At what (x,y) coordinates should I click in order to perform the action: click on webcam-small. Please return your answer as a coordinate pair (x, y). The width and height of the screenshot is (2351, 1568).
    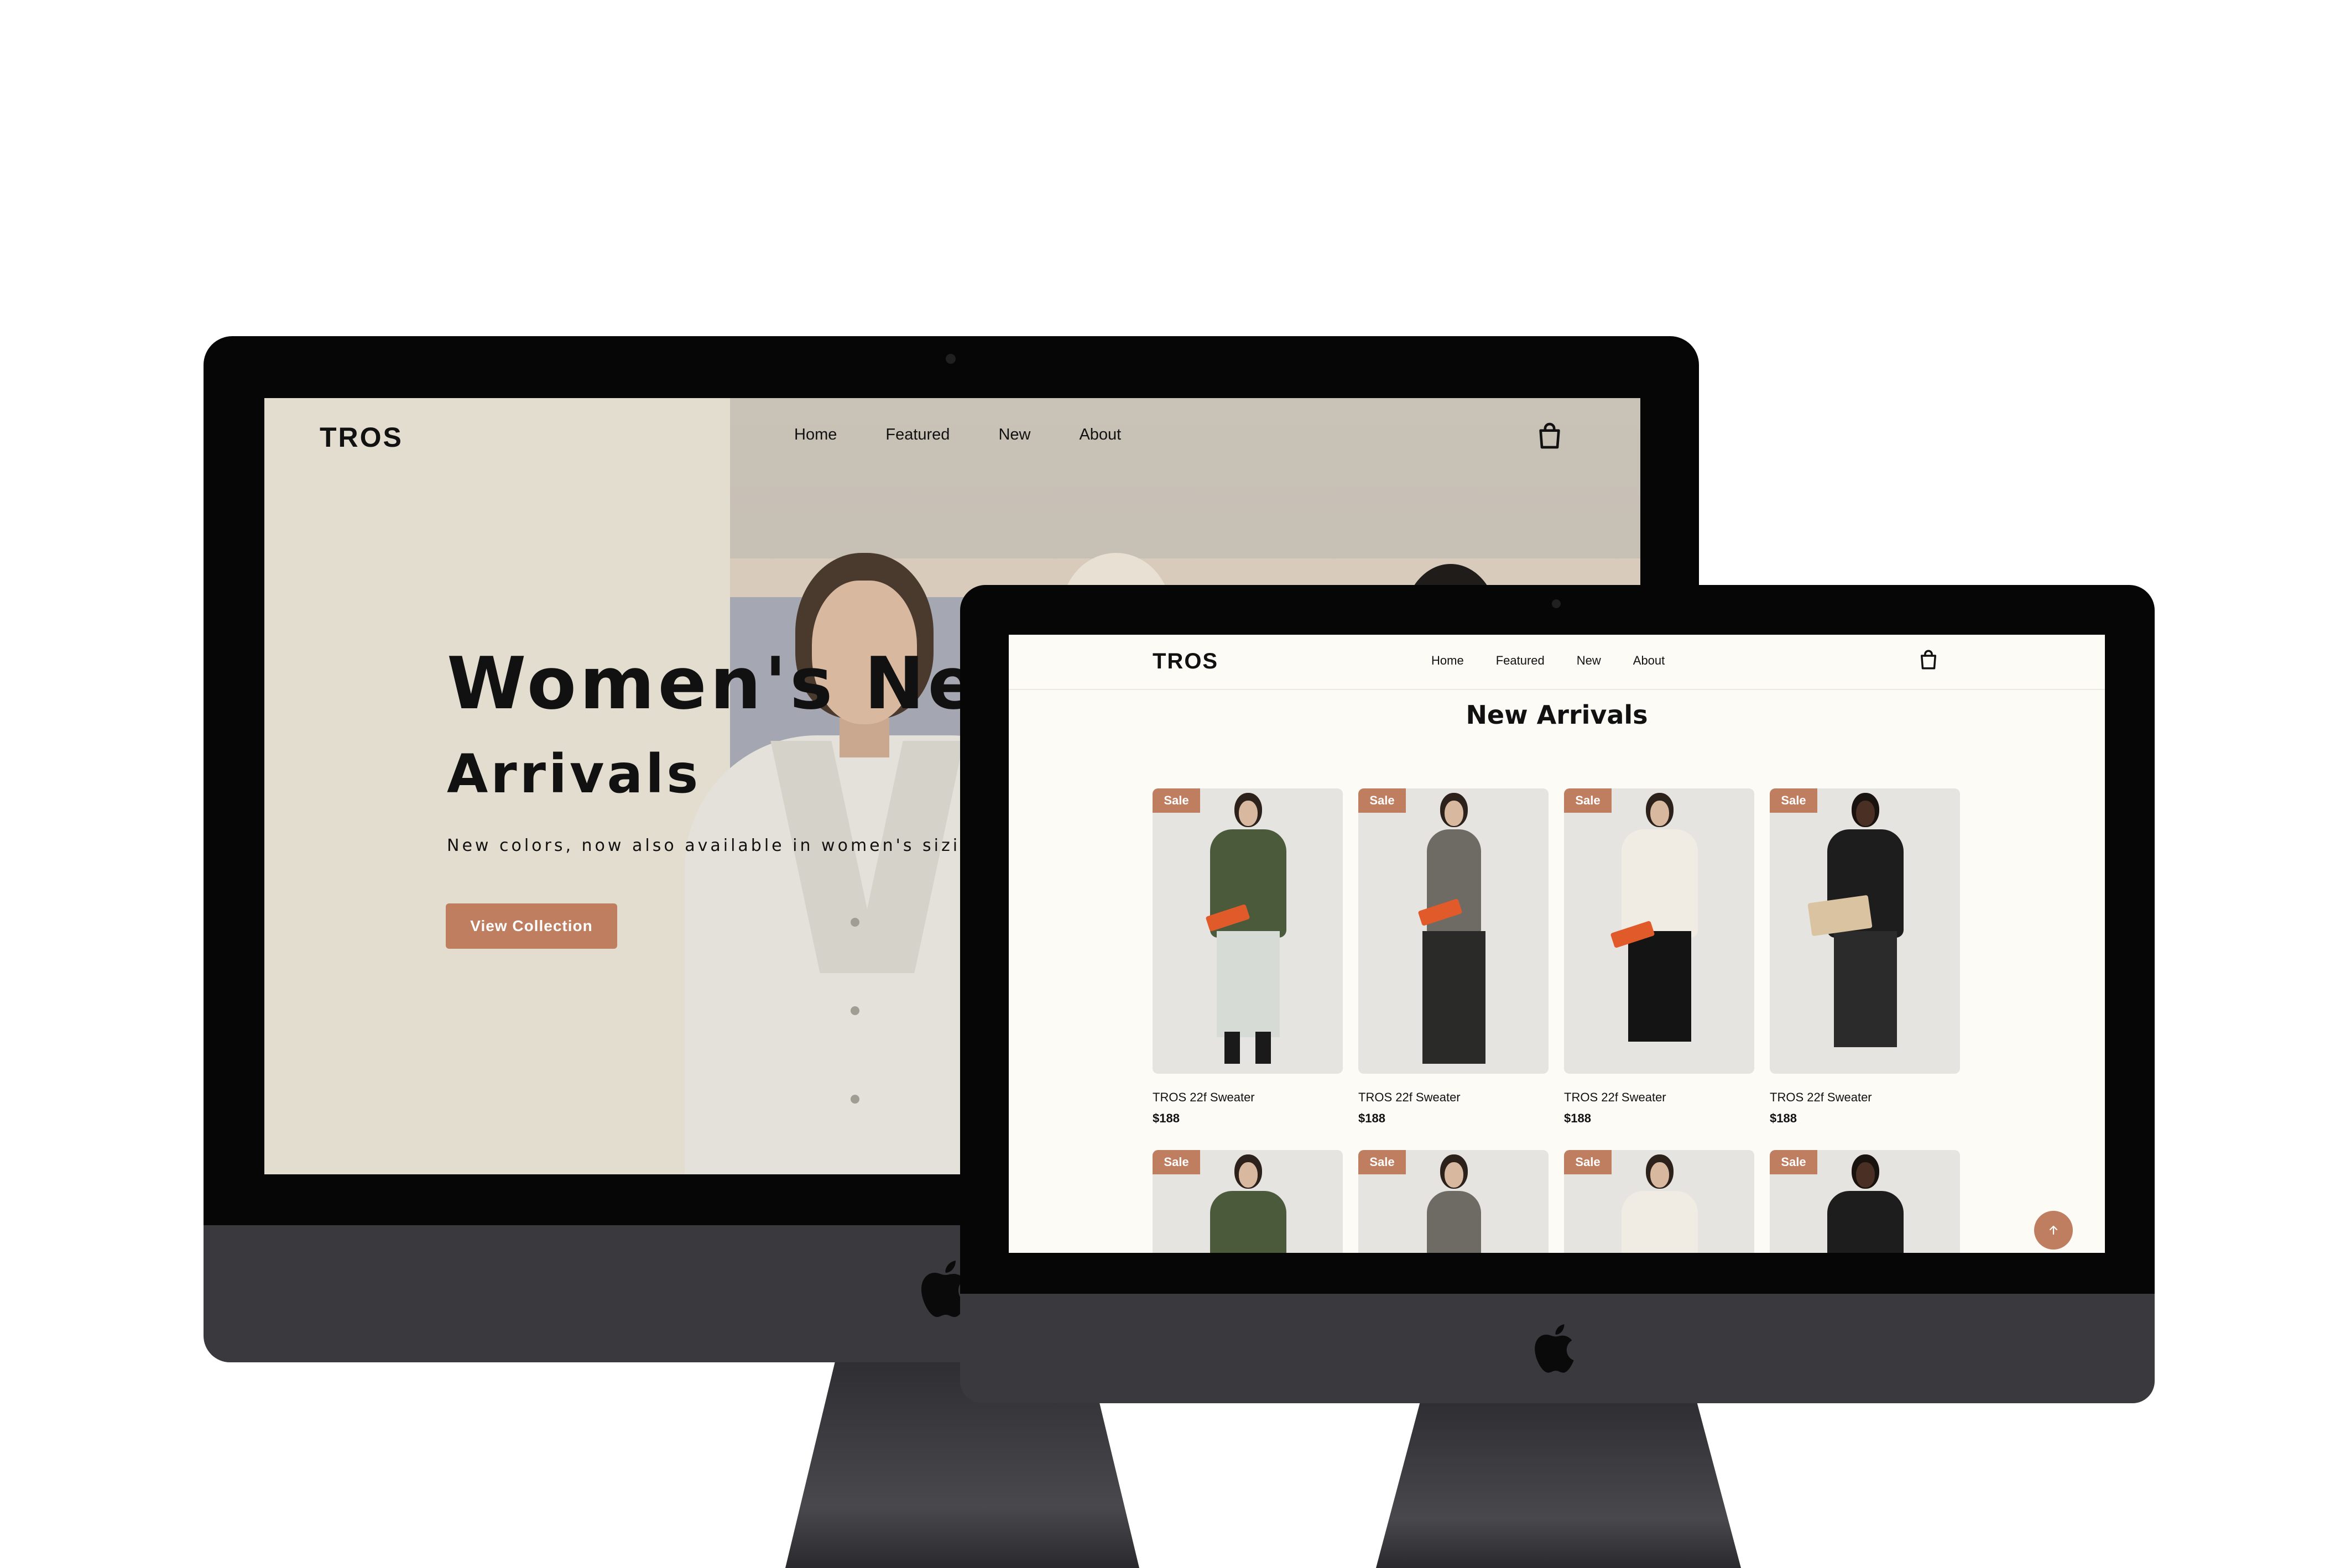
    Looking at the image, I should click on (1556, 603).